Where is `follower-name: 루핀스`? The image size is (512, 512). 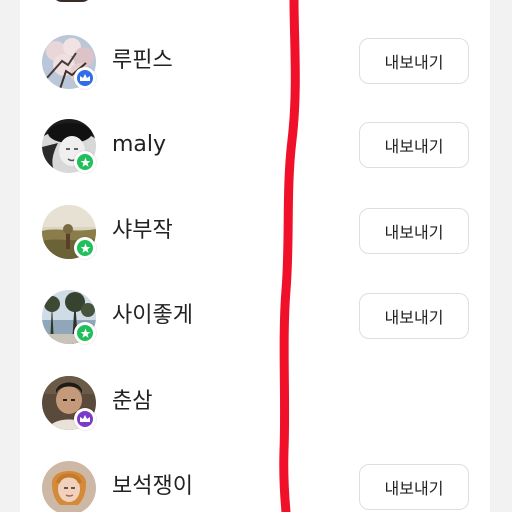
follower-name: 루핀스 is located at coordinates (142, 60).